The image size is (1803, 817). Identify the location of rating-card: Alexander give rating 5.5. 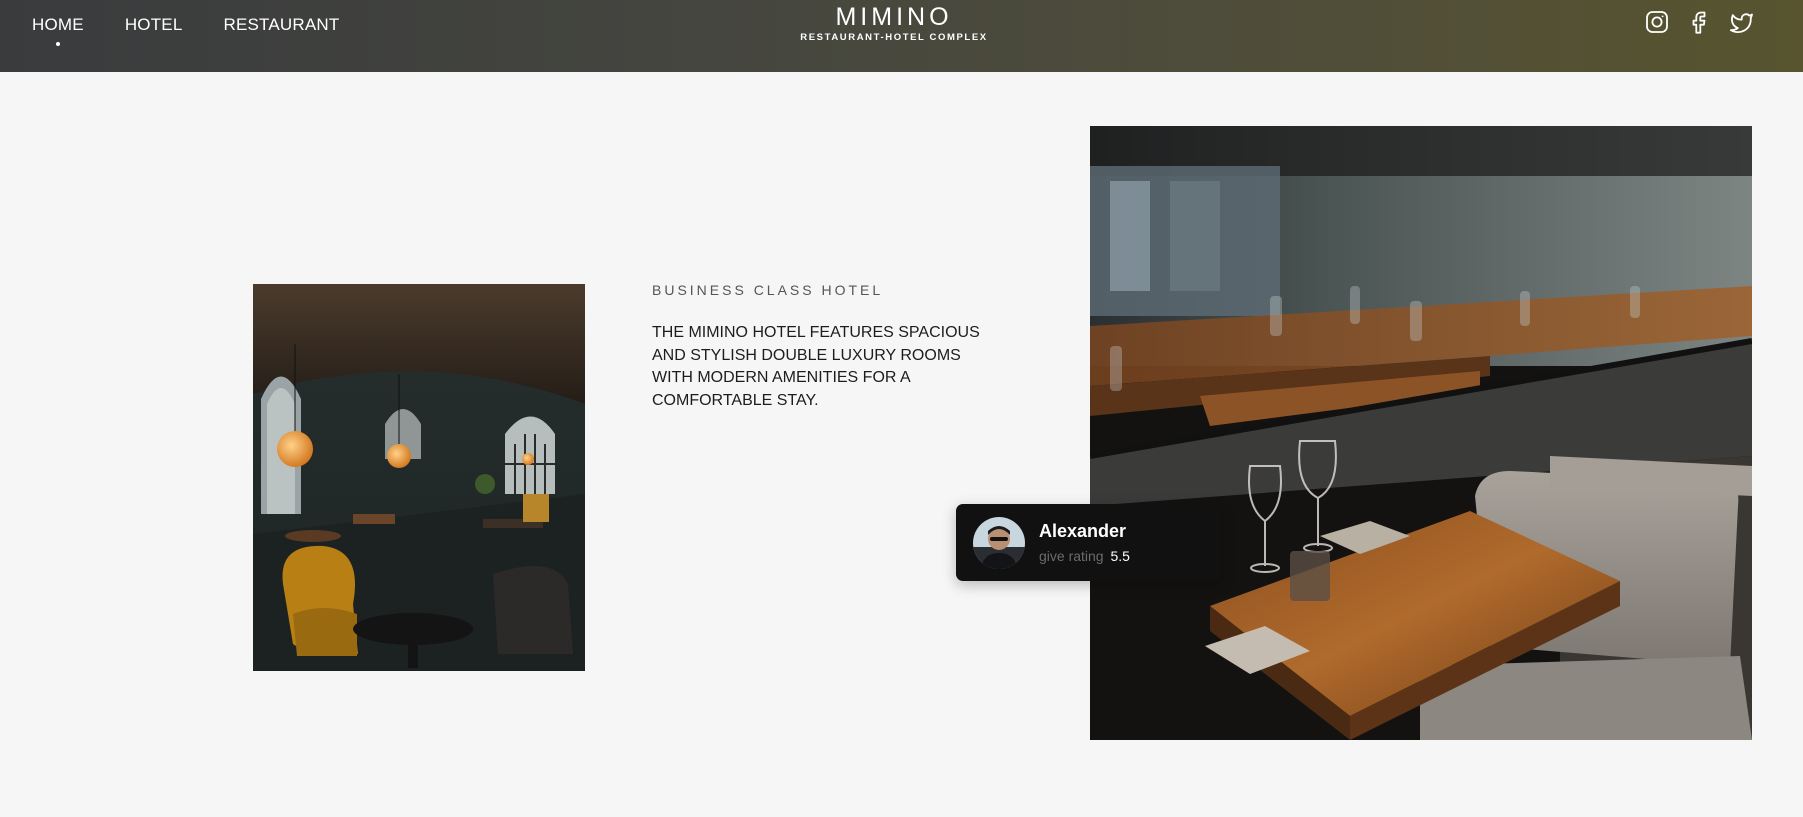
(1088, 542).